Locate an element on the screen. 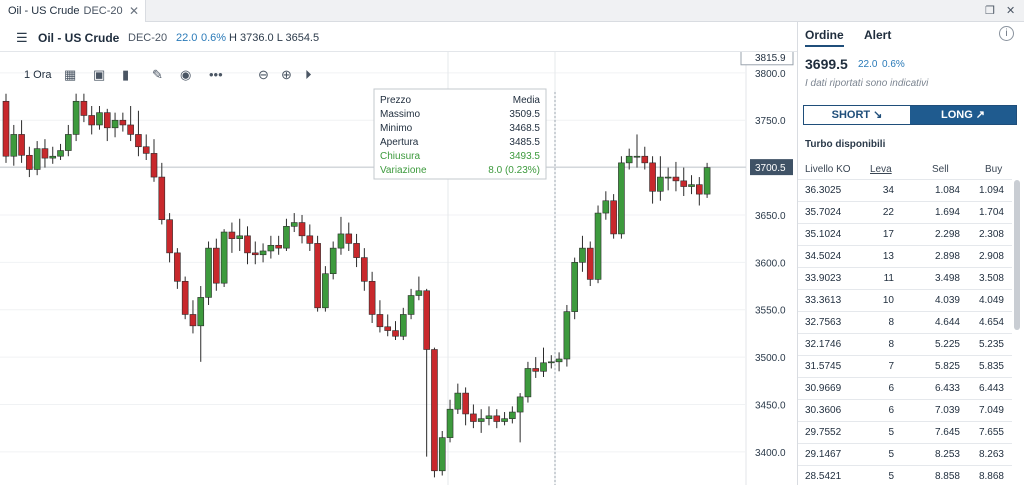 The width and height of the screenshot is (1024, 490). turbo-sell: 8.858 is located at coordinates (947, 476).